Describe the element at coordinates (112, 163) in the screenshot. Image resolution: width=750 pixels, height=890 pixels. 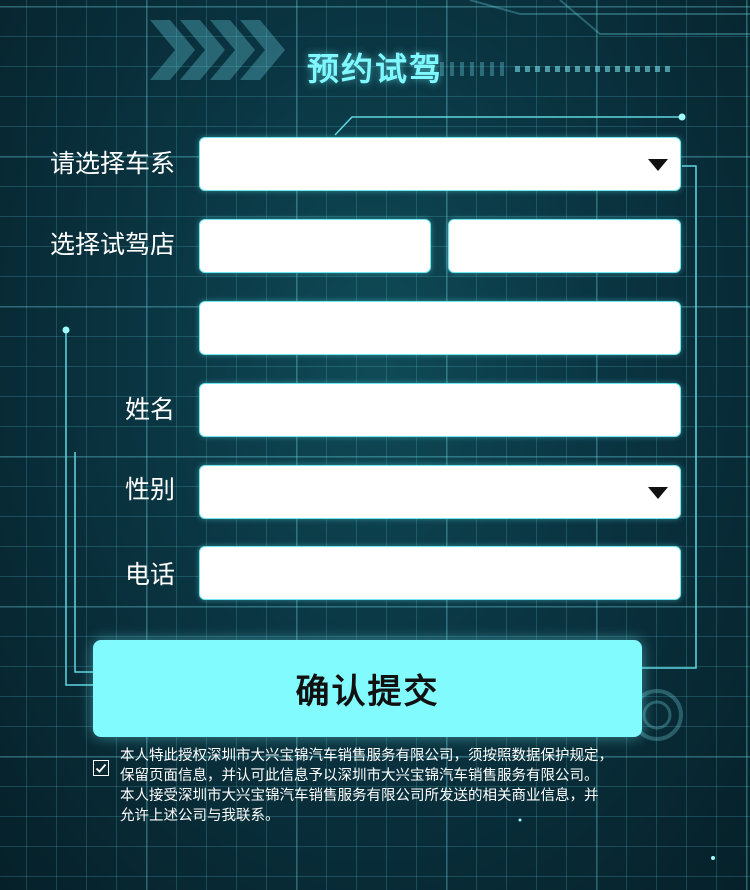
I see `car-series-label: 请选择车系` at that location.